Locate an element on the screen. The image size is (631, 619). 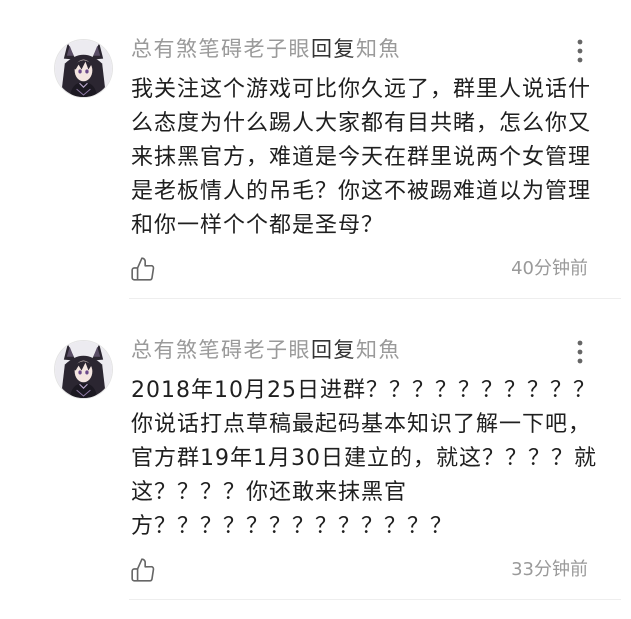
comment-text-line: 么态度为什么踢人大家都有目共睹，怎么你又 is located at coordinates (361, 123).